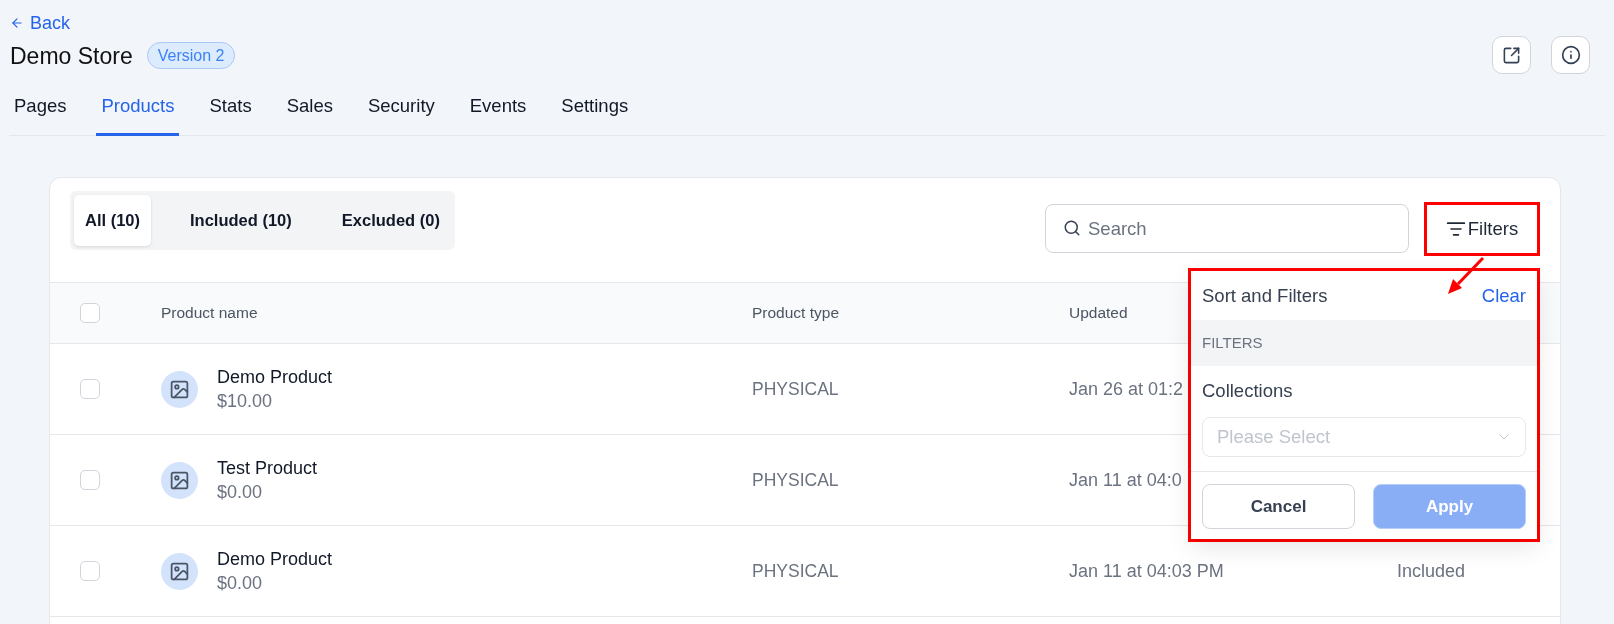  What do you see at coordinates (112, 220) in the screenshot?
I see `filter-tab: All (10)` at bounding box center [112, 220].